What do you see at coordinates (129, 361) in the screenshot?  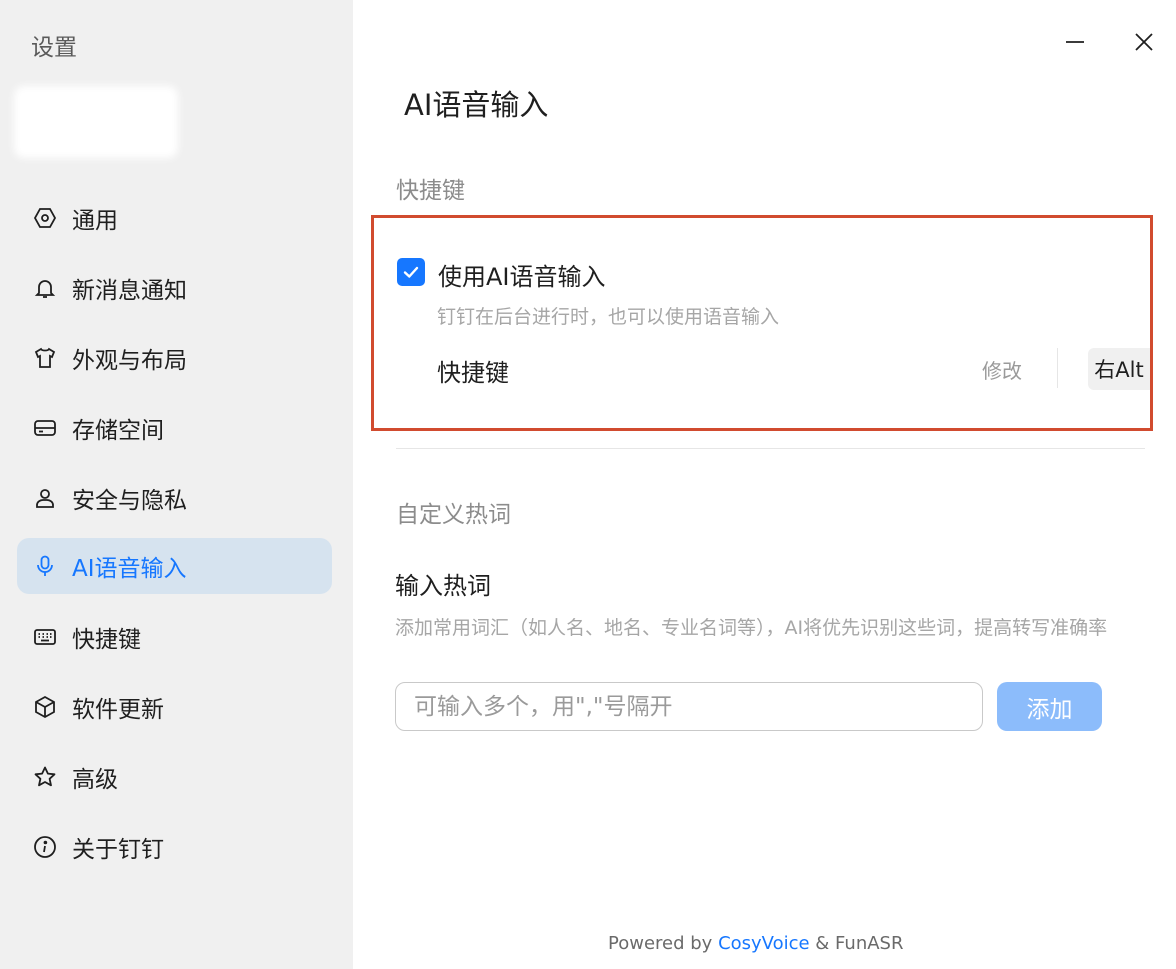 I see `sidebar-item-label: 外观与布局` at bounding box center [129, 361].